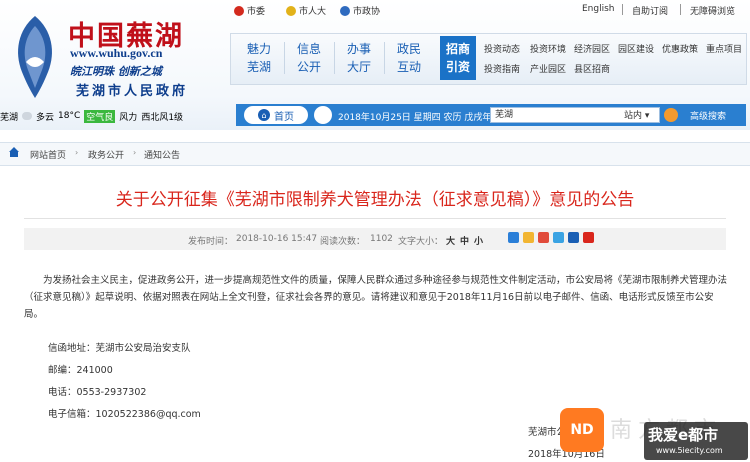 The image size is (750, 462). Describe the element at coordinates (48, 154) in the screenshot. I see `breadcrumb-home: 网站首页` at that location.